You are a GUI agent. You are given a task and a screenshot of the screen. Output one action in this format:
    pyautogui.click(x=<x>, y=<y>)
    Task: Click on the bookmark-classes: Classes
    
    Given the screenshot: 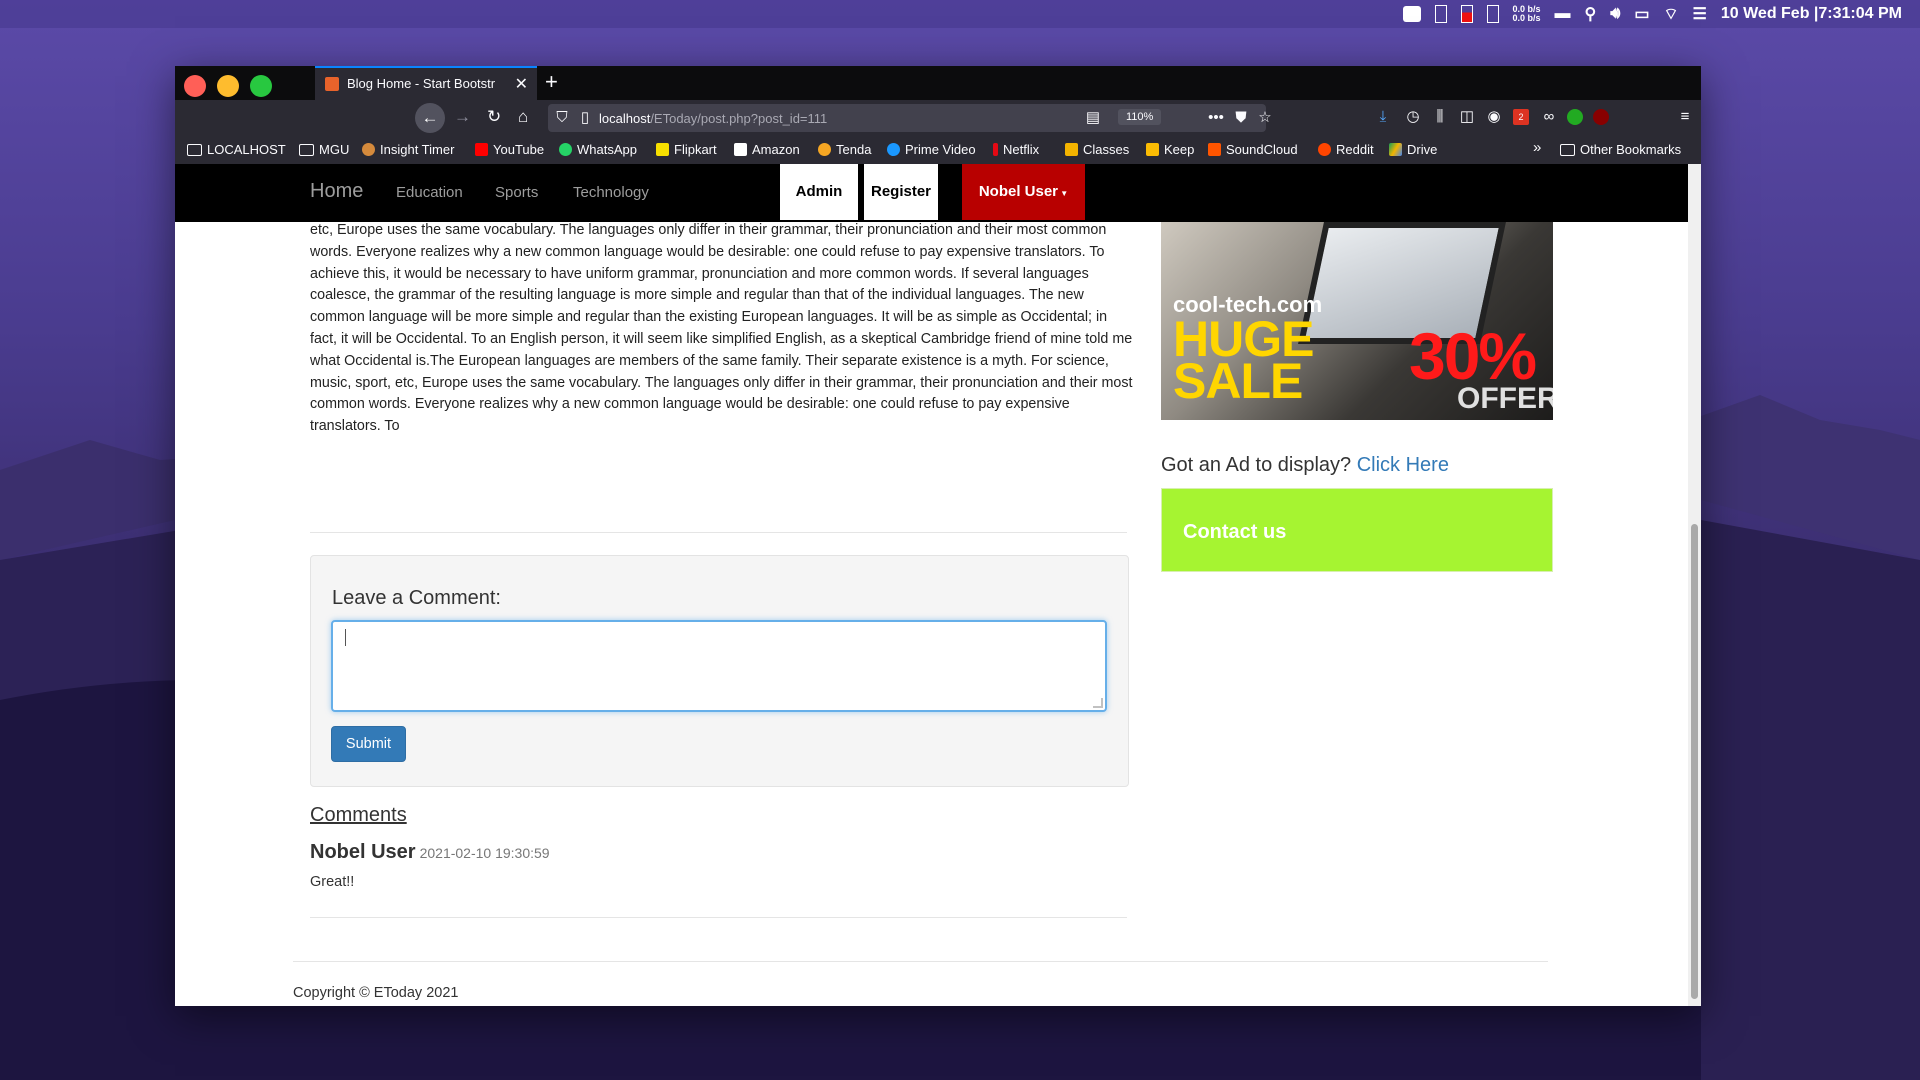 What is the action you would take?
    pyautogui.click(x=1097, y=149)
    